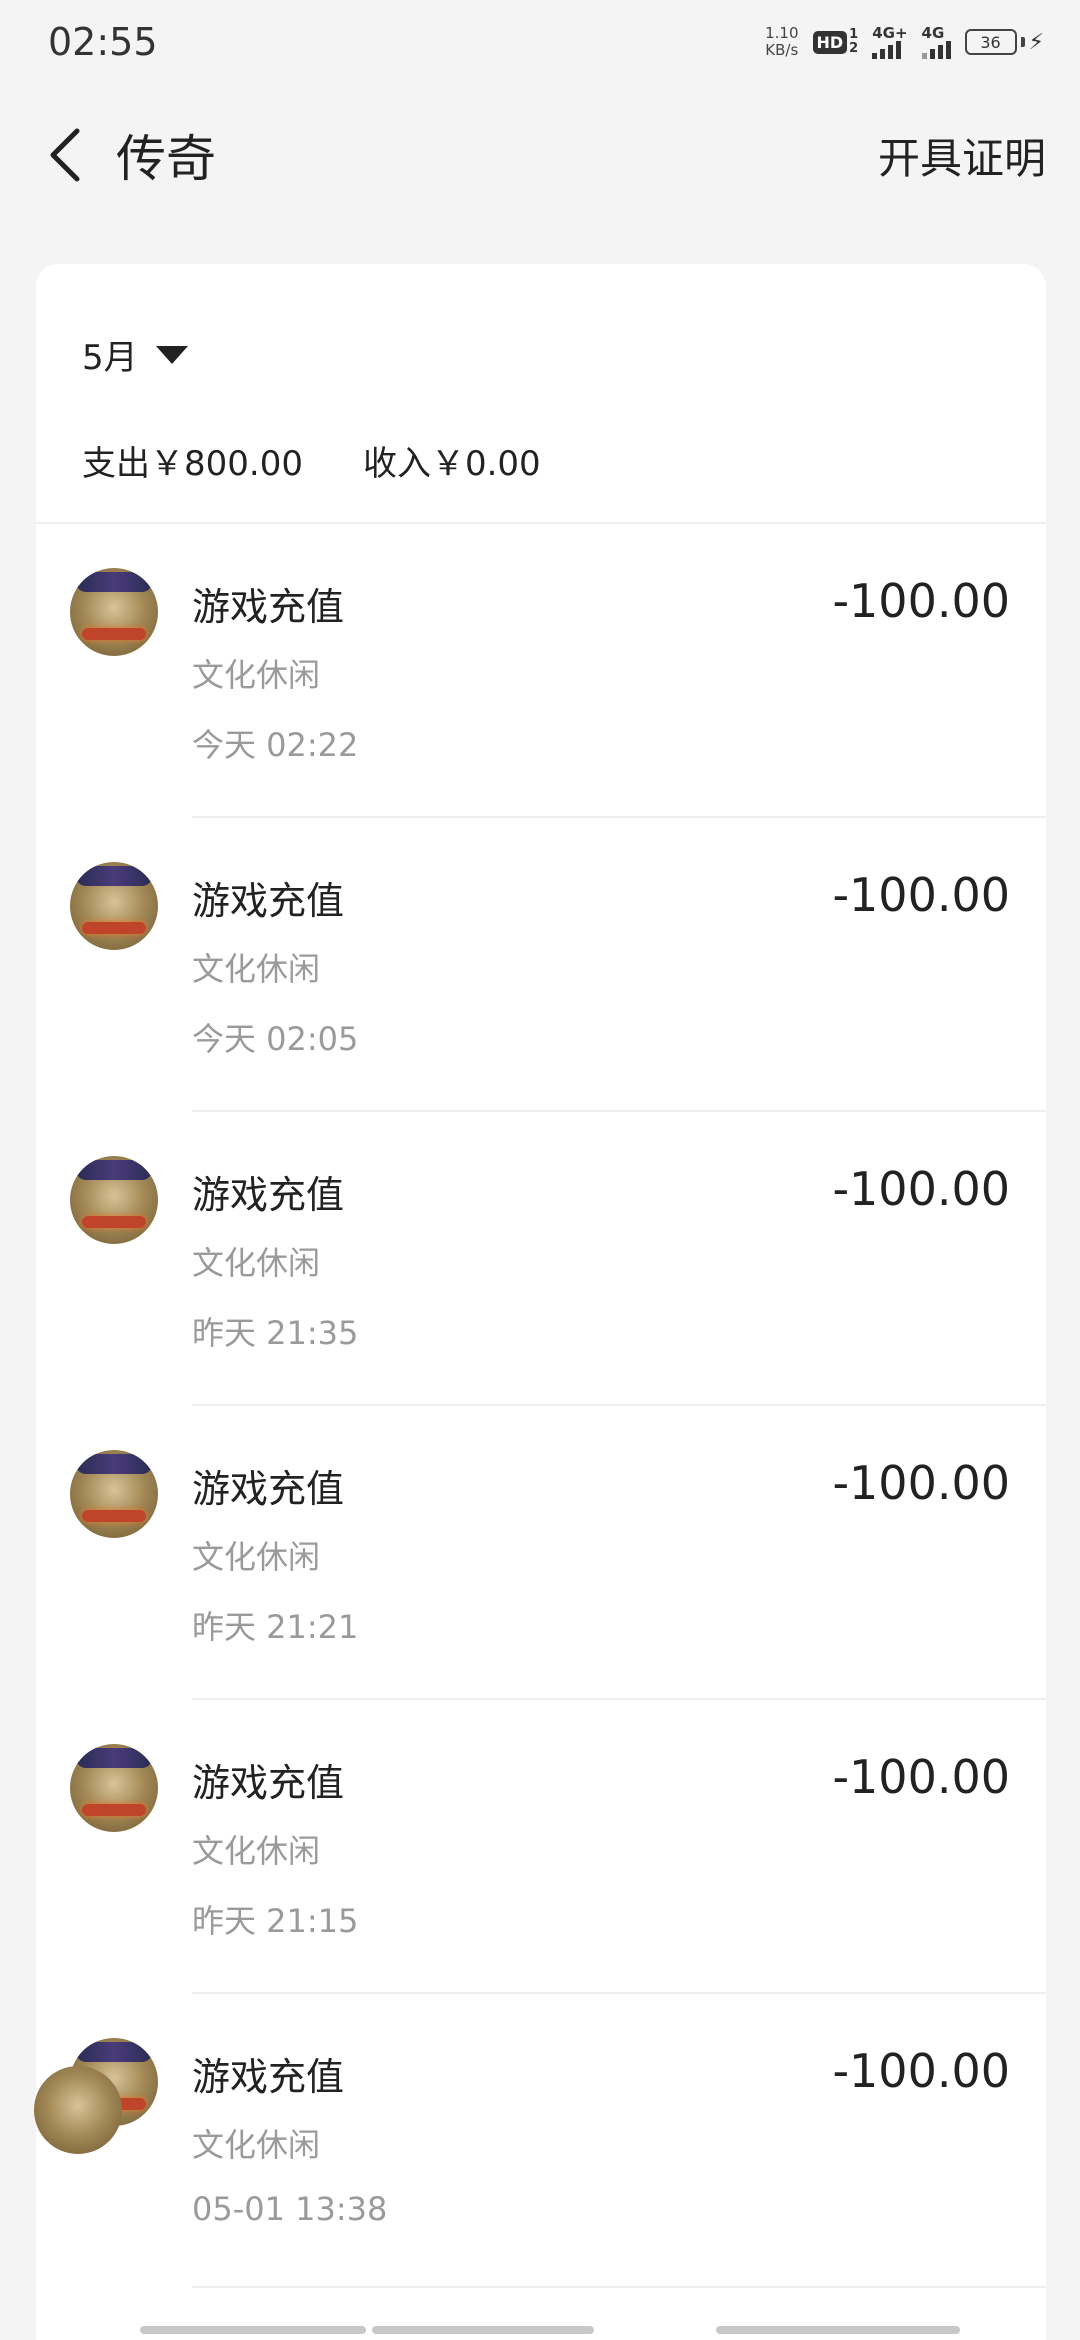 The width and height of the screenshot is (1080, 2340). What do you see at coordinates (275, 1921) in the screenshot?
I see `transaction-time: 昨天 21:15` at bounding box center [275, 1921].